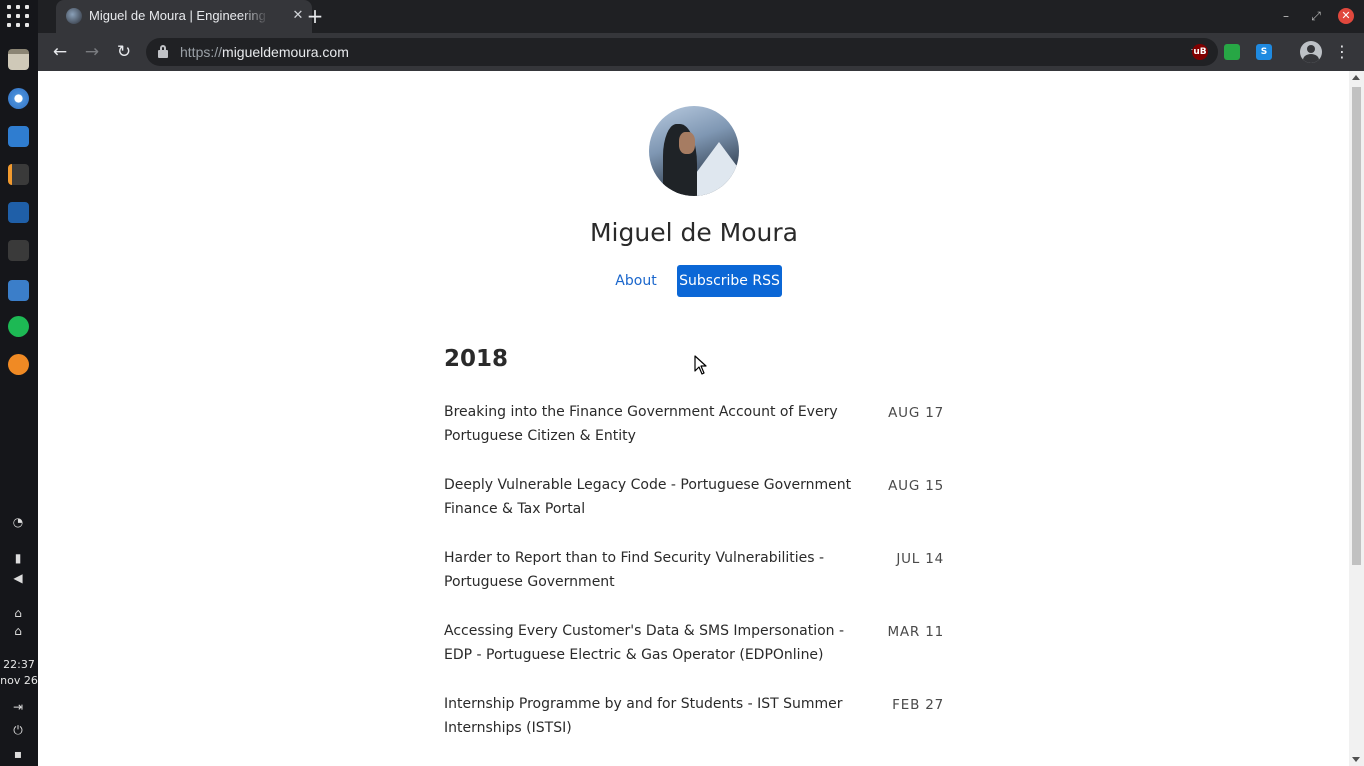  Describe the element at coordinates (1311, 52) in the screenshot. I see `profile-avatar-icon` at that location.